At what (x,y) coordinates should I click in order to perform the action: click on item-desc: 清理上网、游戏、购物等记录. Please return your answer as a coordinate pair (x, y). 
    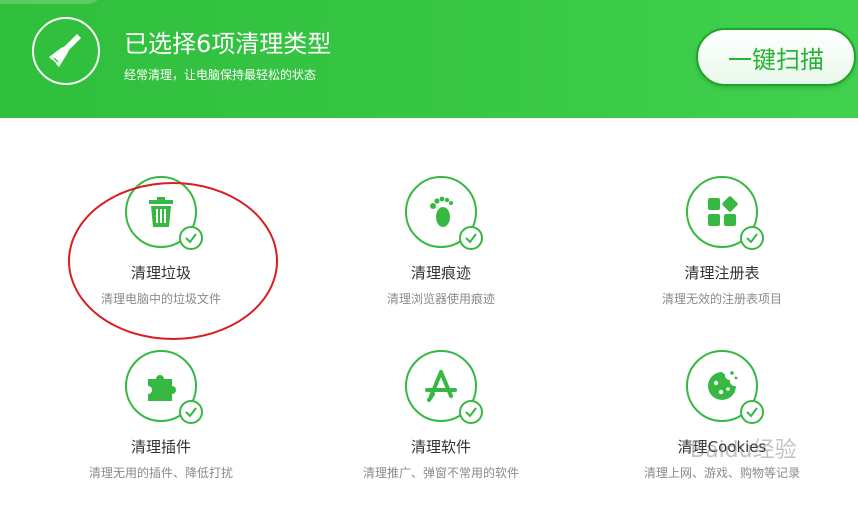
    Looking at the image, I should click on (721, 473).